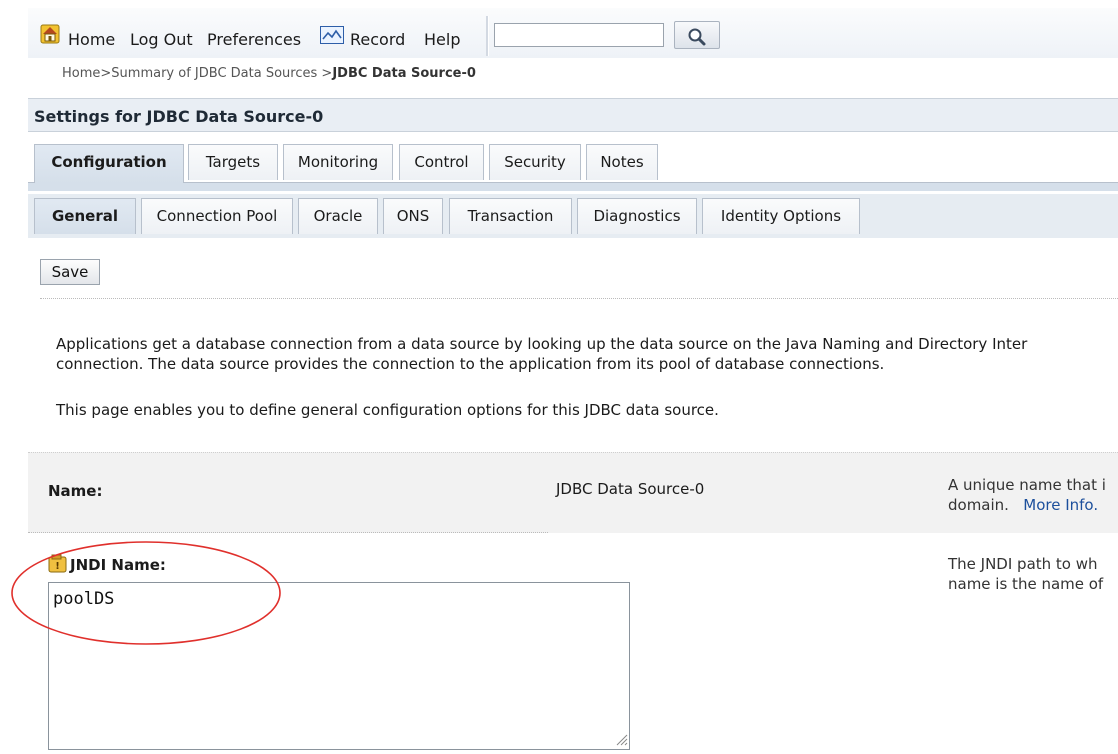 The width and height of the screenshot is (1118, 754). I want to click on divider, so click(579, 298).